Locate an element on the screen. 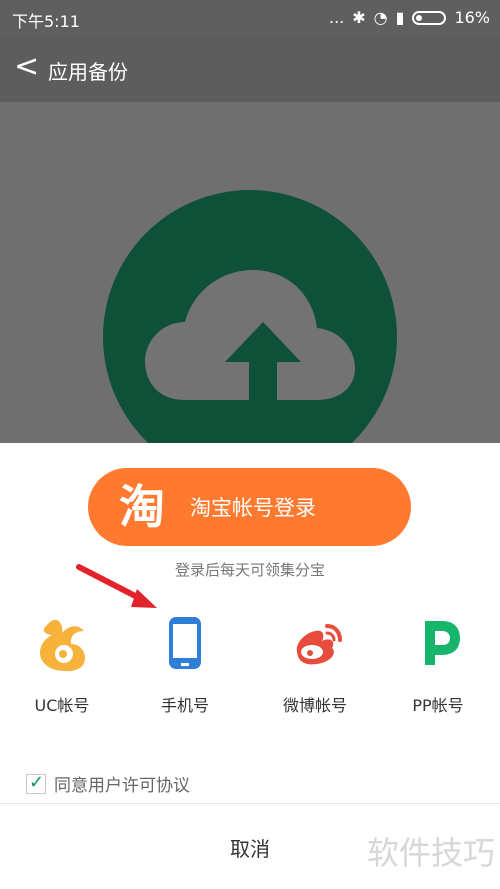 The image size is (500, 889). divider is located at coordinates (250, 803).